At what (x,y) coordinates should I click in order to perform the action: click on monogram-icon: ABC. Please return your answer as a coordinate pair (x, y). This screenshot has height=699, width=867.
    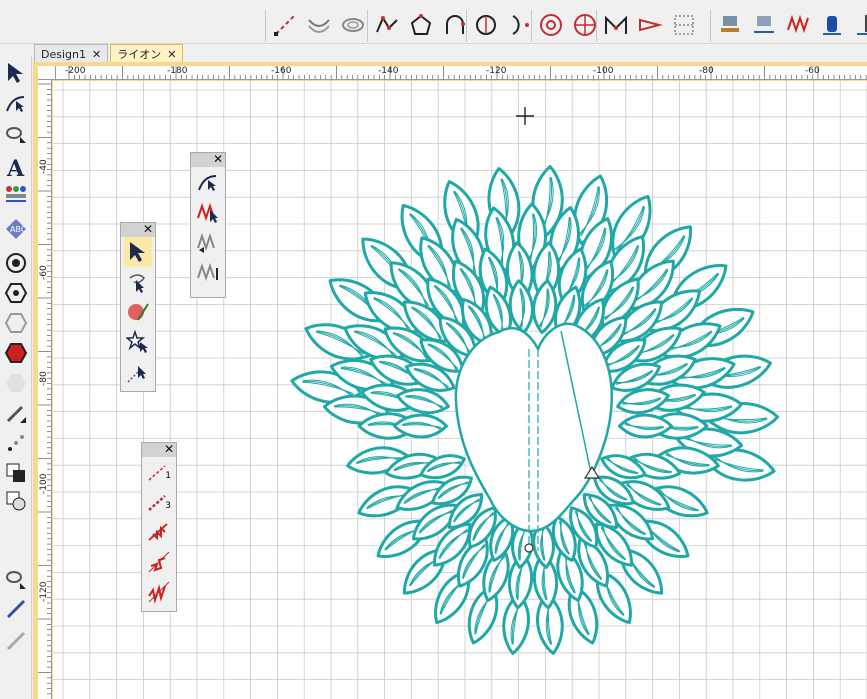
    Looking at the image, I should click on (16, 229).